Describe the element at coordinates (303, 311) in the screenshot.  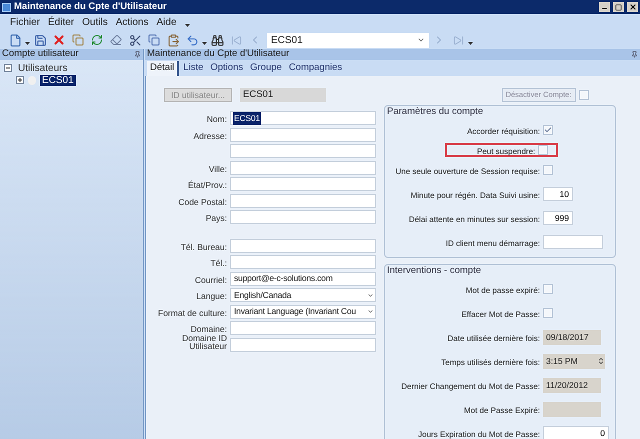
I see `dropdown-field: Invariant Language (Invariant Cou` at that location.